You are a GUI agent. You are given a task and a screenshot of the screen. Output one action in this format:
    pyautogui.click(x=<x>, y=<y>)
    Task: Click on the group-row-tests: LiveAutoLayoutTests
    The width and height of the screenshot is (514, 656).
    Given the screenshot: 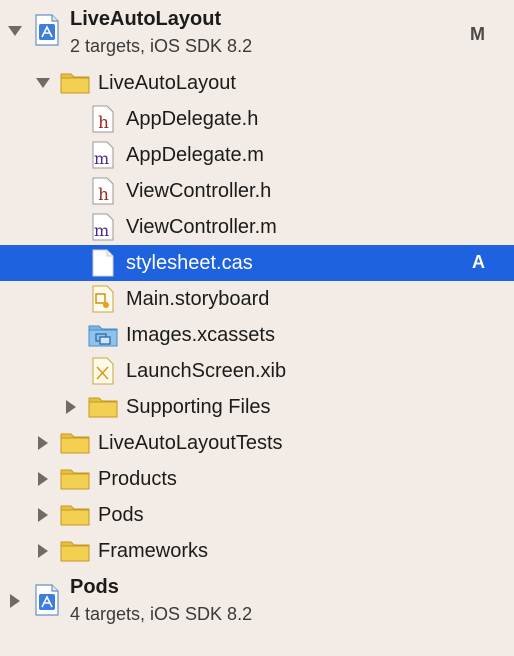 What is the action you would take?
    pyautogui.click(x=257, y=443)
    